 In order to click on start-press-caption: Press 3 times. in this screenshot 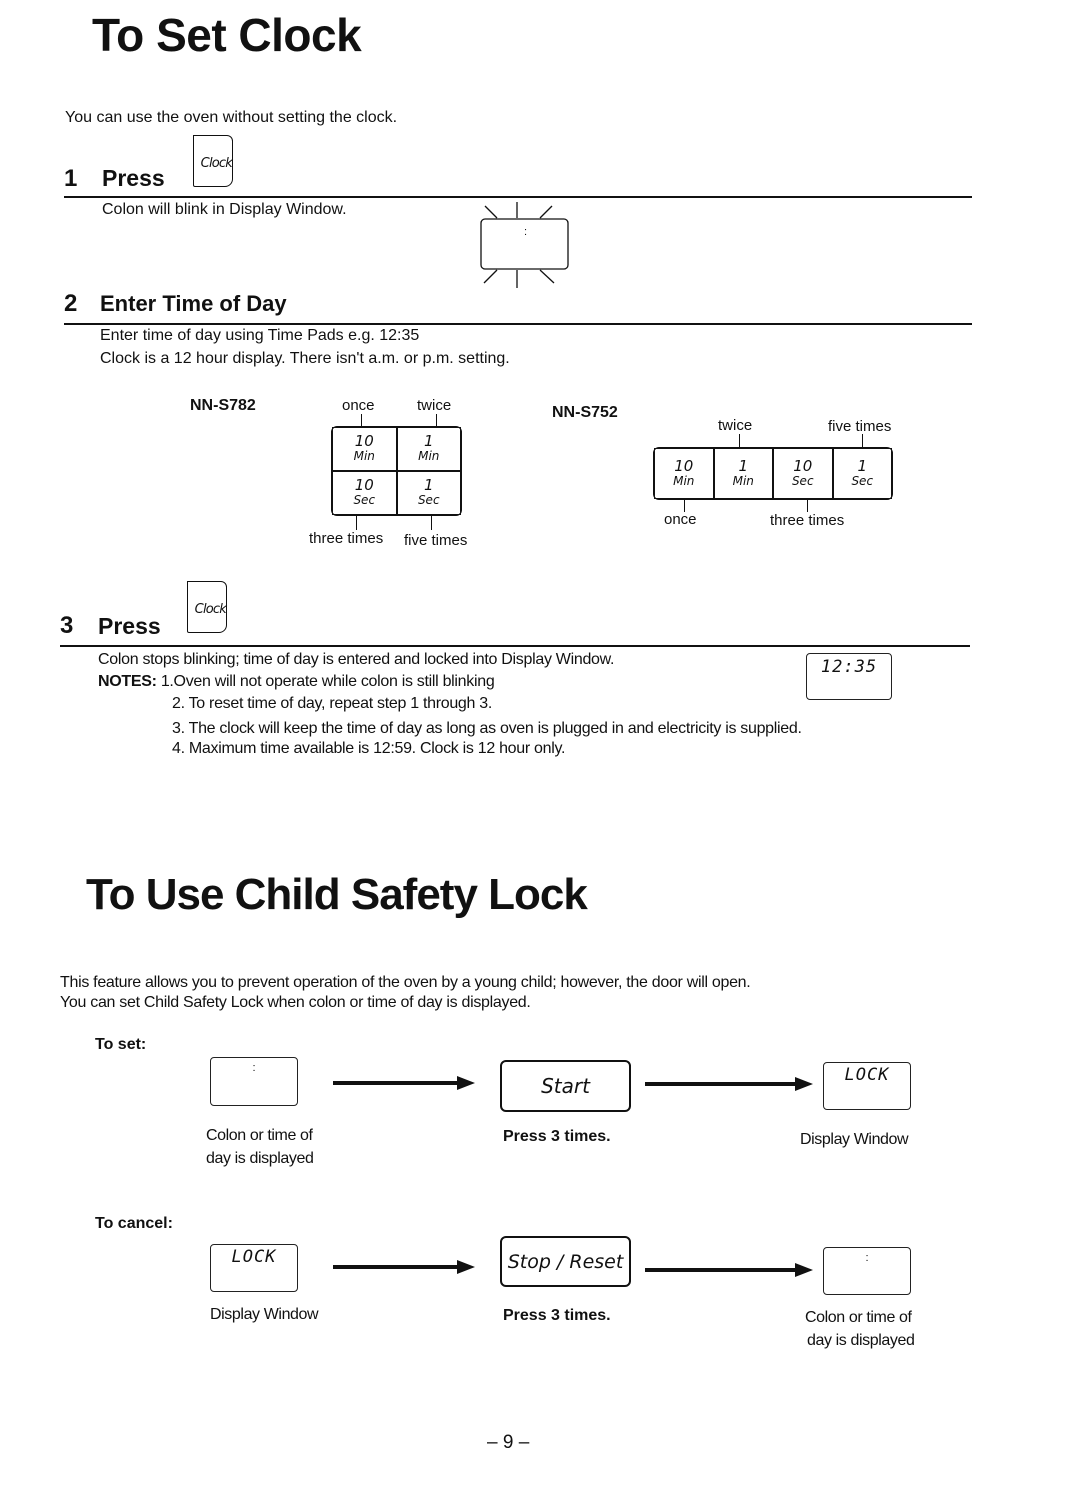, I will do `click(557, 1136)`.